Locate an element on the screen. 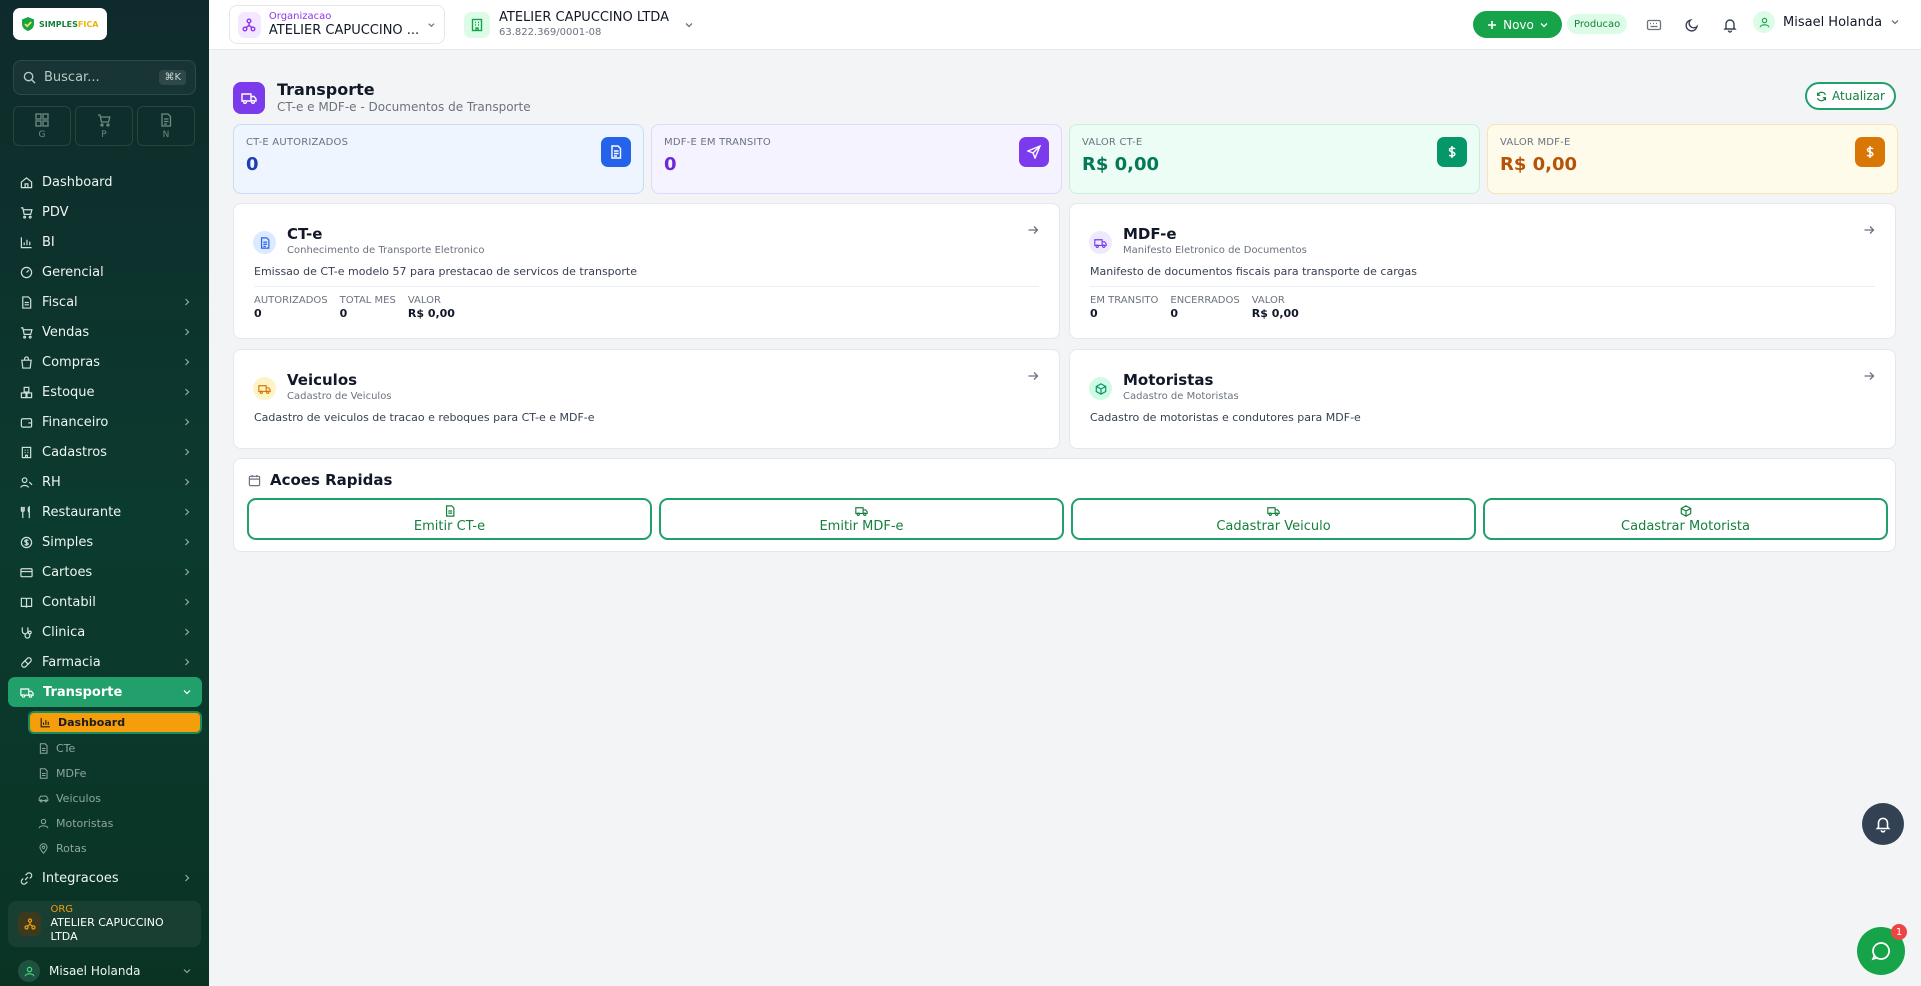 This screenshot has height=986, width=1921. sidebar-item-label: Gerencial is located at coordinates (73, 272).